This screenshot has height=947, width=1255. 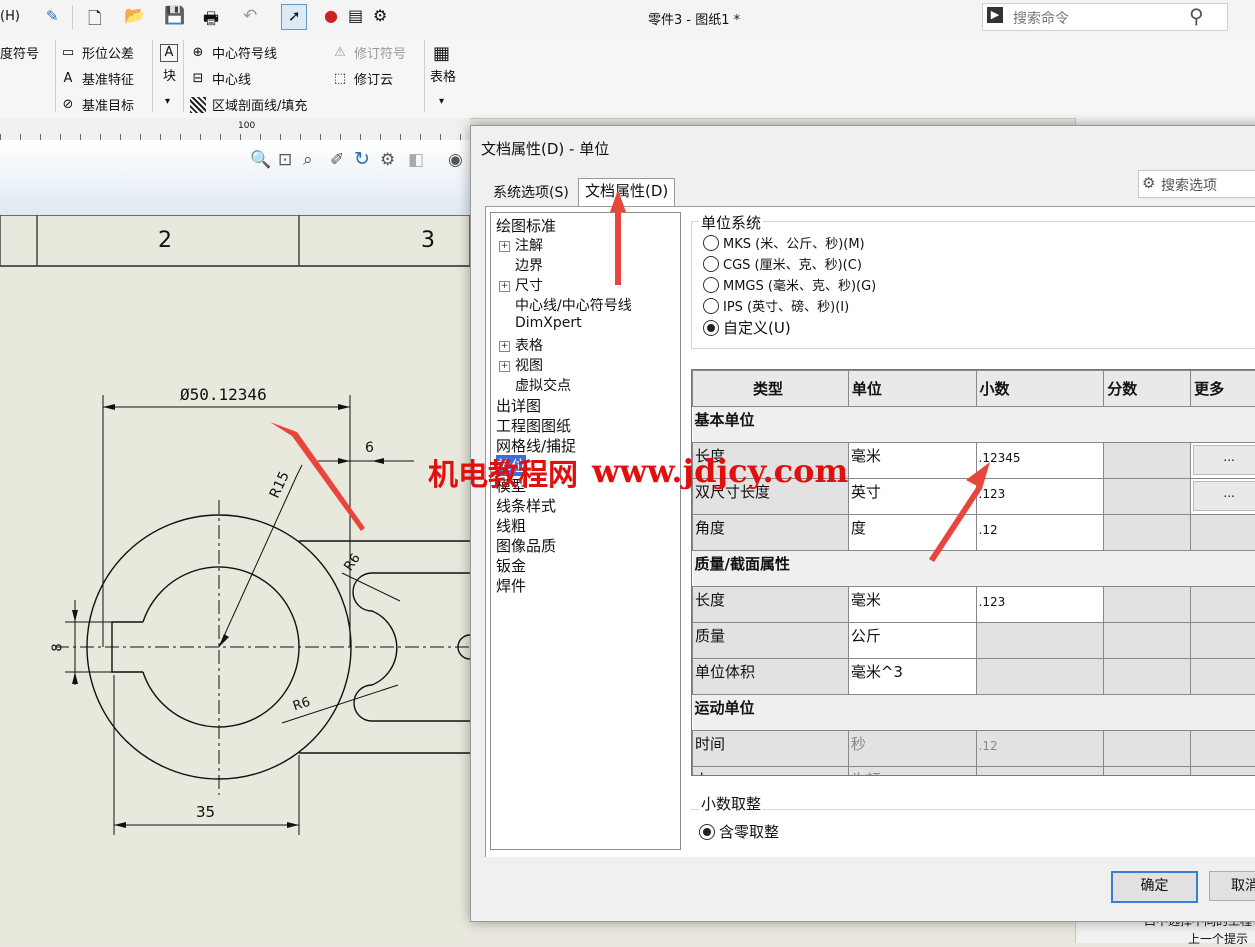 What do you see at coordinates (205, 812) in the screenshot?
I see `length-dimension: 35` at bounding box center [205, 812].